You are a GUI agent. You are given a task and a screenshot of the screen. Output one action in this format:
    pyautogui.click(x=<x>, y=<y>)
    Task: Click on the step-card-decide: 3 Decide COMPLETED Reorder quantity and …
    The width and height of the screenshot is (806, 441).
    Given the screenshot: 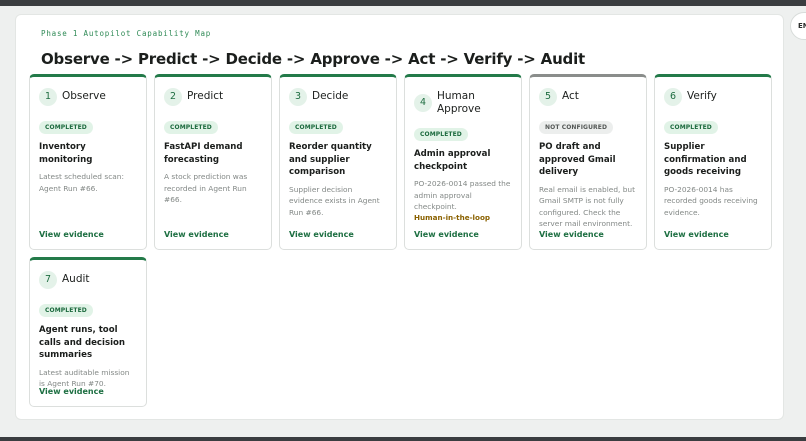 What is the action you would take?
    pyautogui.click(x=338, y=162)
    